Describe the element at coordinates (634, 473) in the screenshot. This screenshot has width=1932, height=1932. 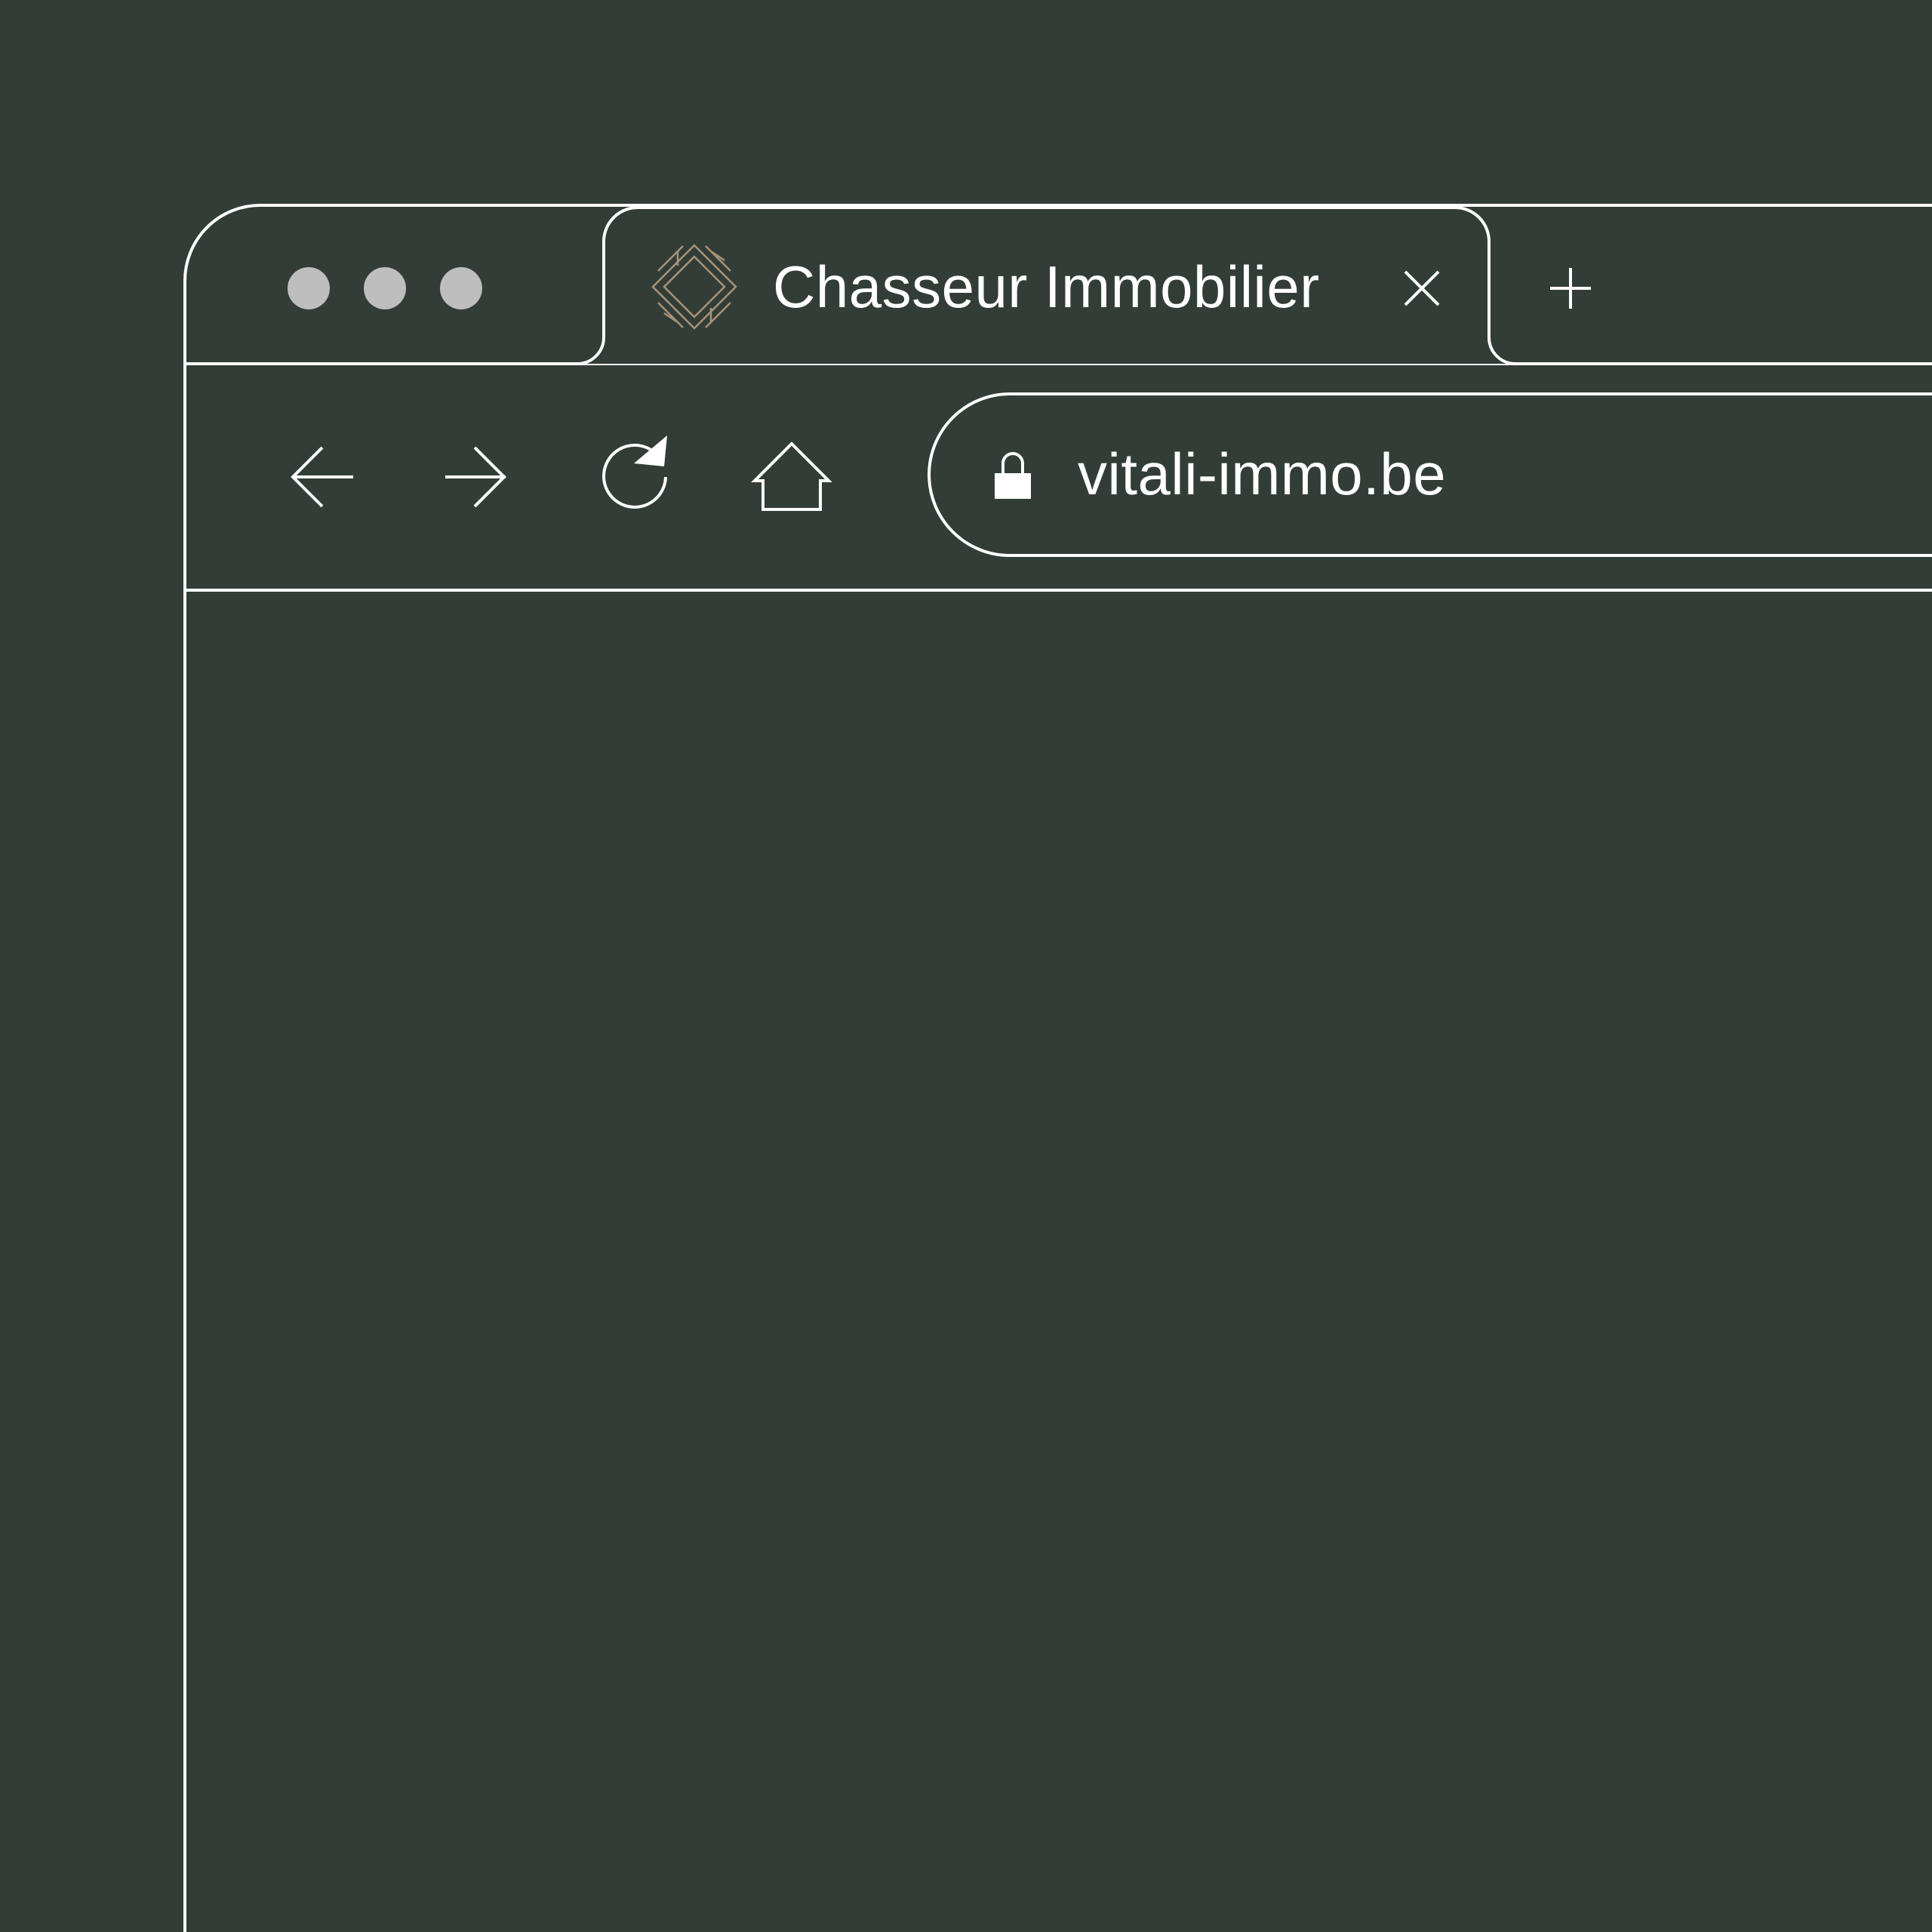
I see `reload-button` at that location.